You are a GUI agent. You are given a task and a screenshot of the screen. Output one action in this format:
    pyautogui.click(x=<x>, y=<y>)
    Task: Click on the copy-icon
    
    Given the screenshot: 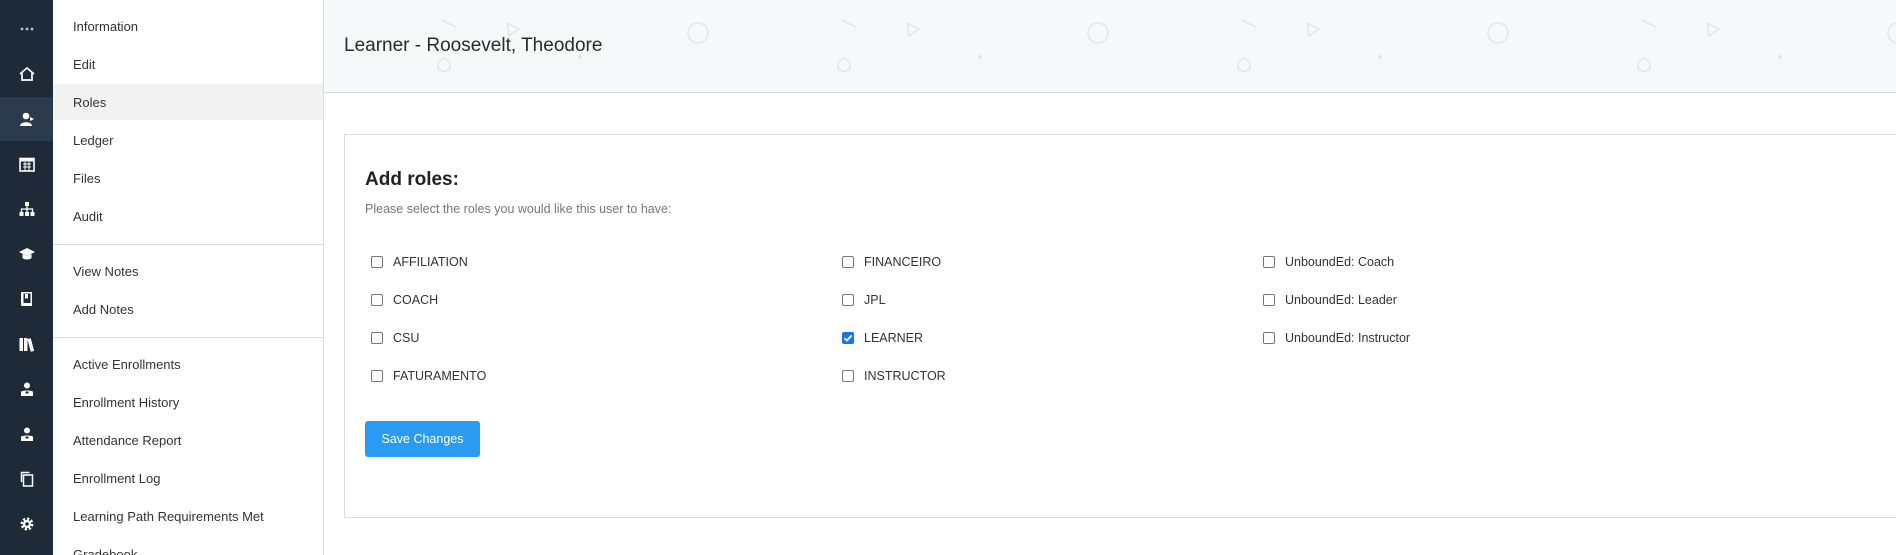 What is the action you would take?
    pyautogui.click(x=26, y=479)
    